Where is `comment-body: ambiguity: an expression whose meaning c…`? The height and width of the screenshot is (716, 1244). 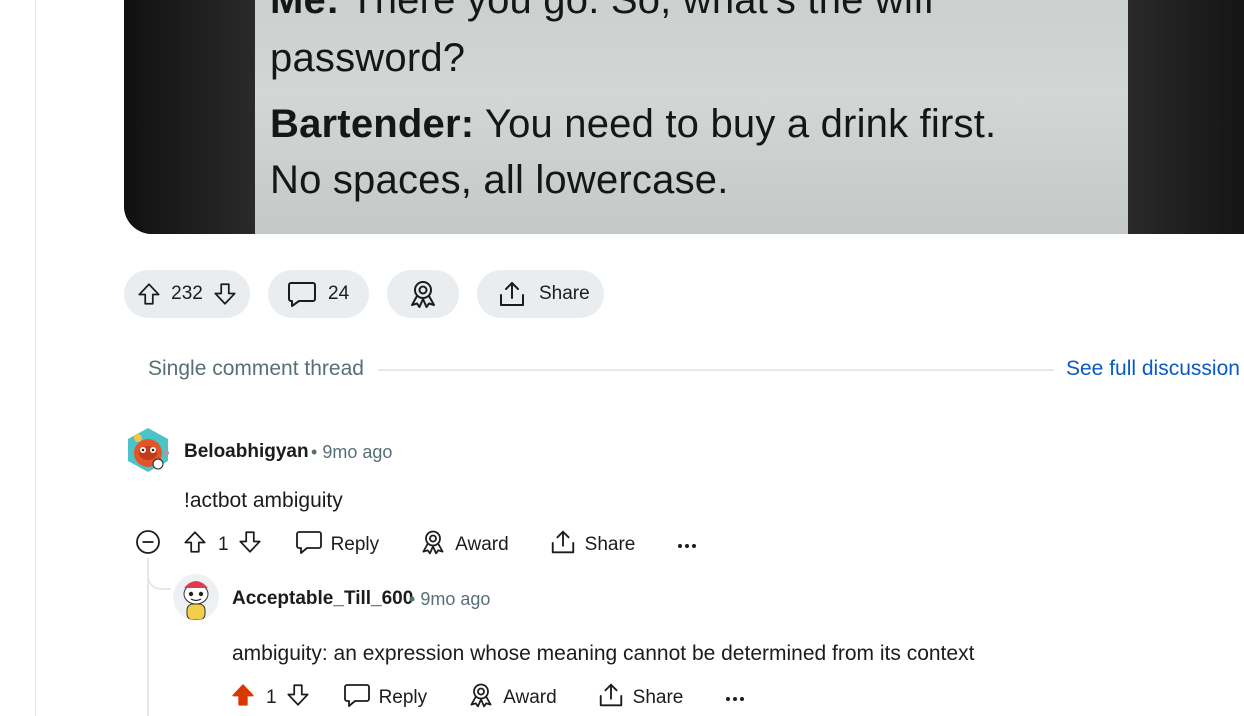 comment-body: ambiguity: an expression whose meaning c… is located at coordinates (603, 653).